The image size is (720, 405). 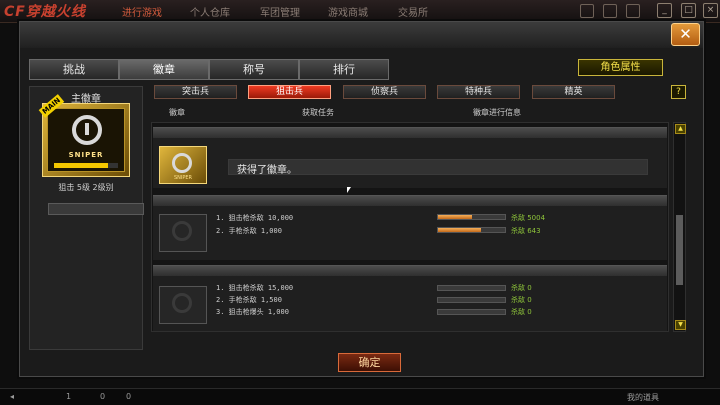 I want to click on window-header, so click(x=361, y=35).